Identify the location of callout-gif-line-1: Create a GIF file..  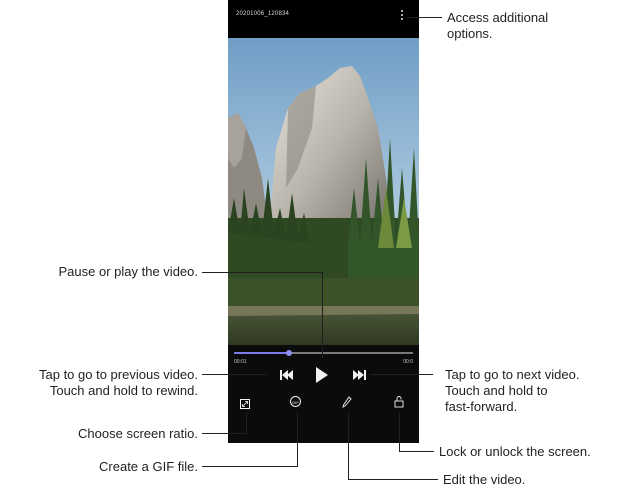
(148, 466).